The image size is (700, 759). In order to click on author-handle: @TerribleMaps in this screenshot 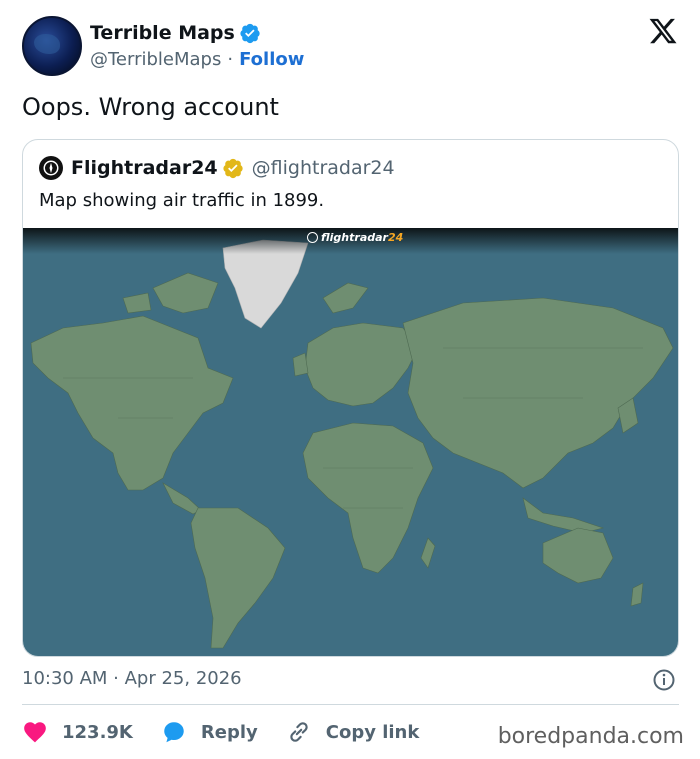, I will do `click(155, 59)`.